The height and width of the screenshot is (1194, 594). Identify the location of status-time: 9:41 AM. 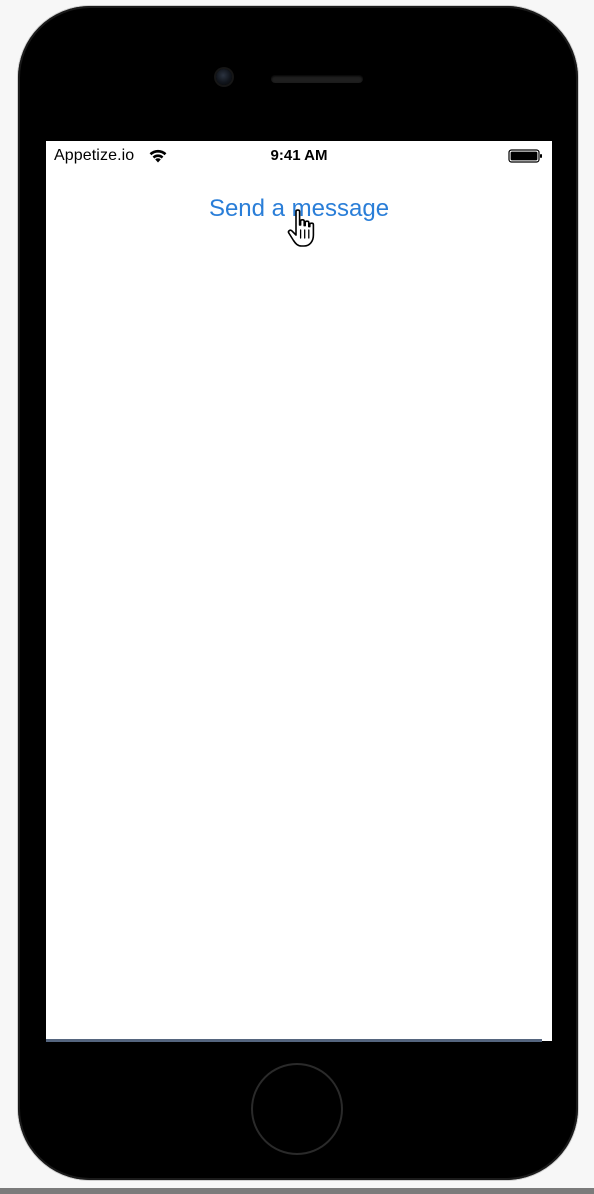
(299, 155).